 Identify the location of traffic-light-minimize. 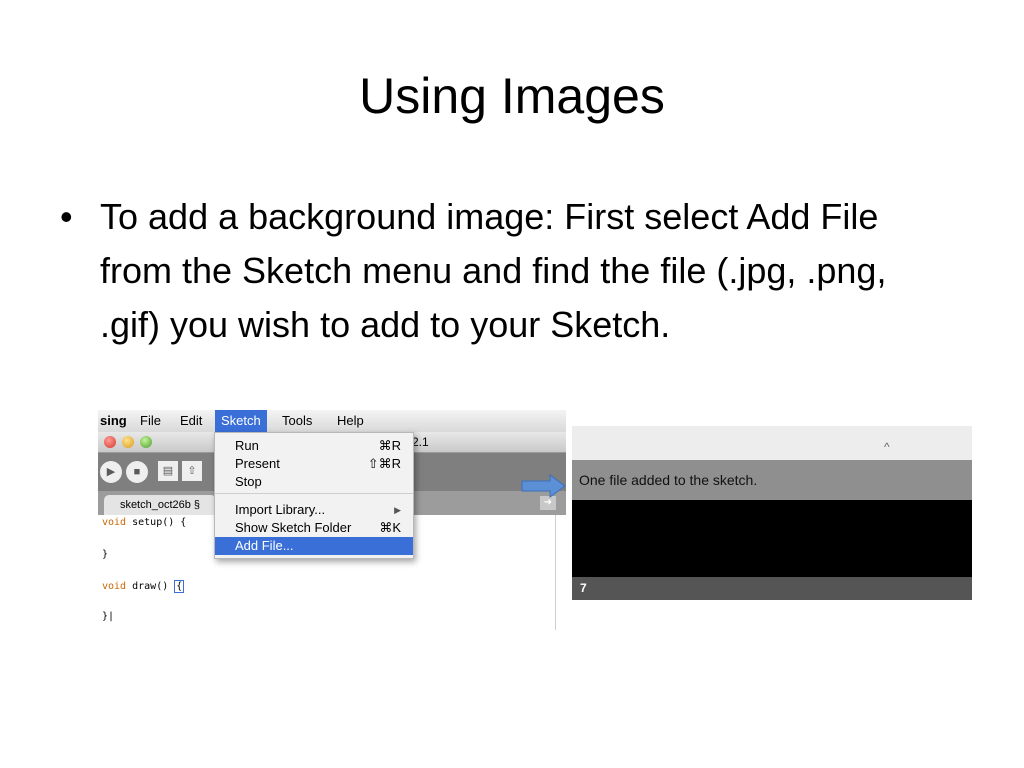
(128, 442).